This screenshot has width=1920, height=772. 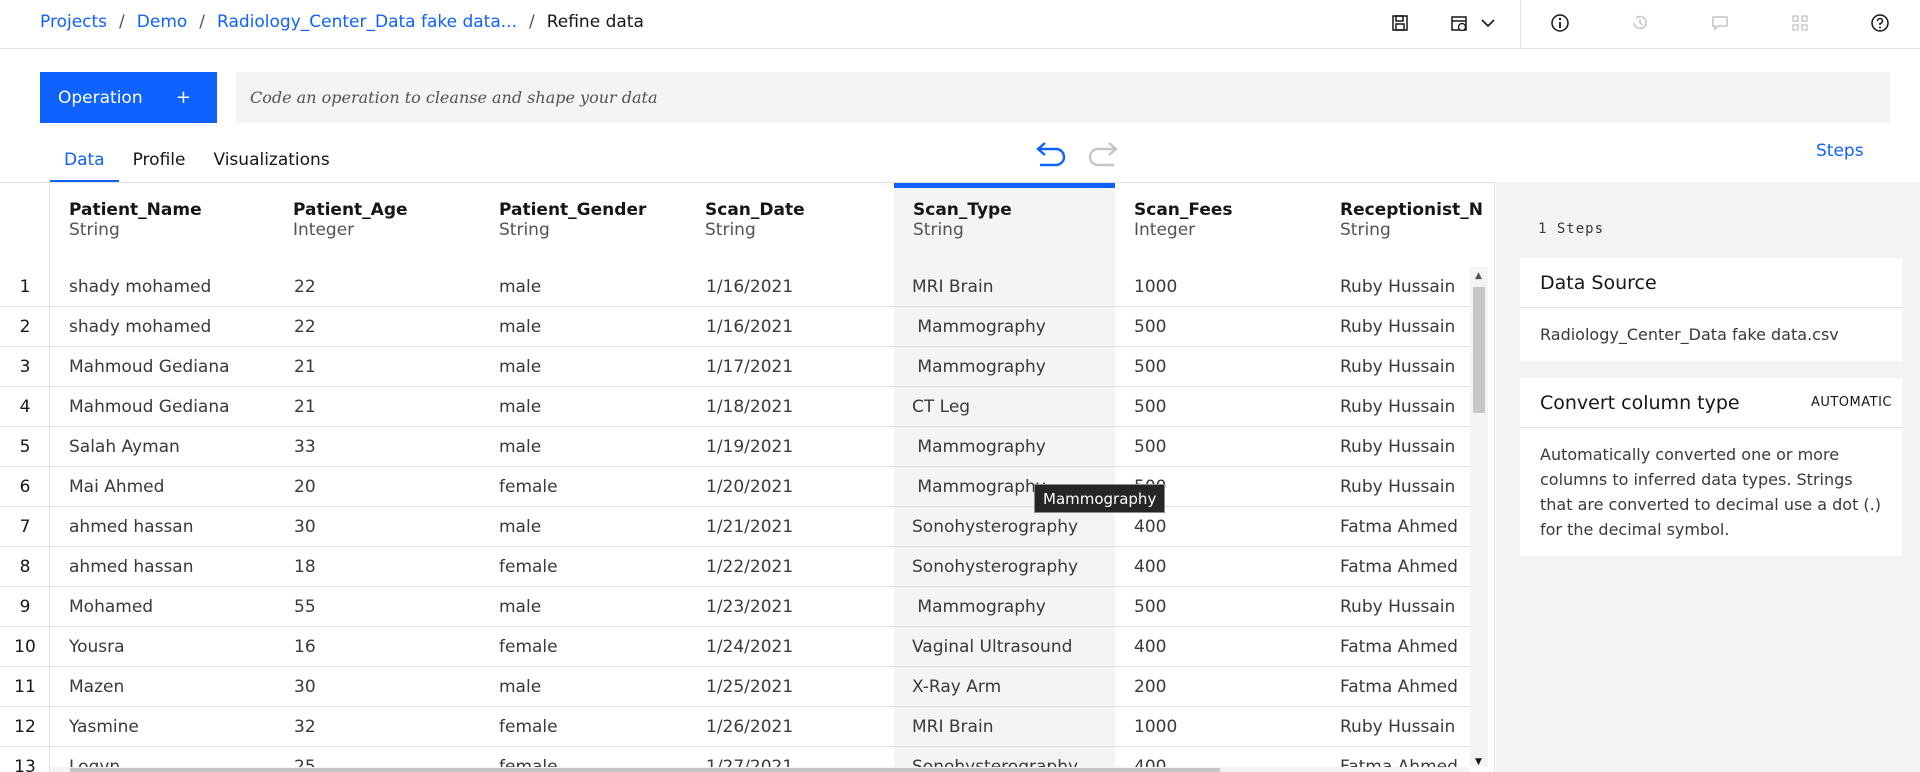 What do you see at coordinates (305, 607) in the screenshot?
I see `table-cell: 55` at bounding box center [305, 607].